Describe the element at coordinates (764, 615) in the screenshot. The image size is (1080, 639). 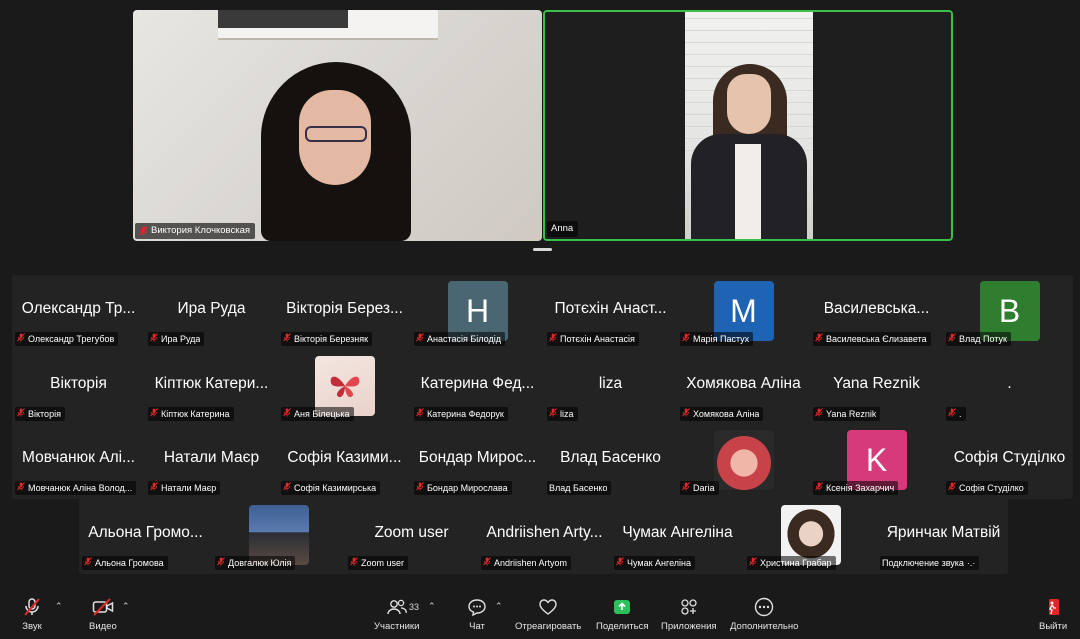
I see `more-button: Дополнительно` at that location.